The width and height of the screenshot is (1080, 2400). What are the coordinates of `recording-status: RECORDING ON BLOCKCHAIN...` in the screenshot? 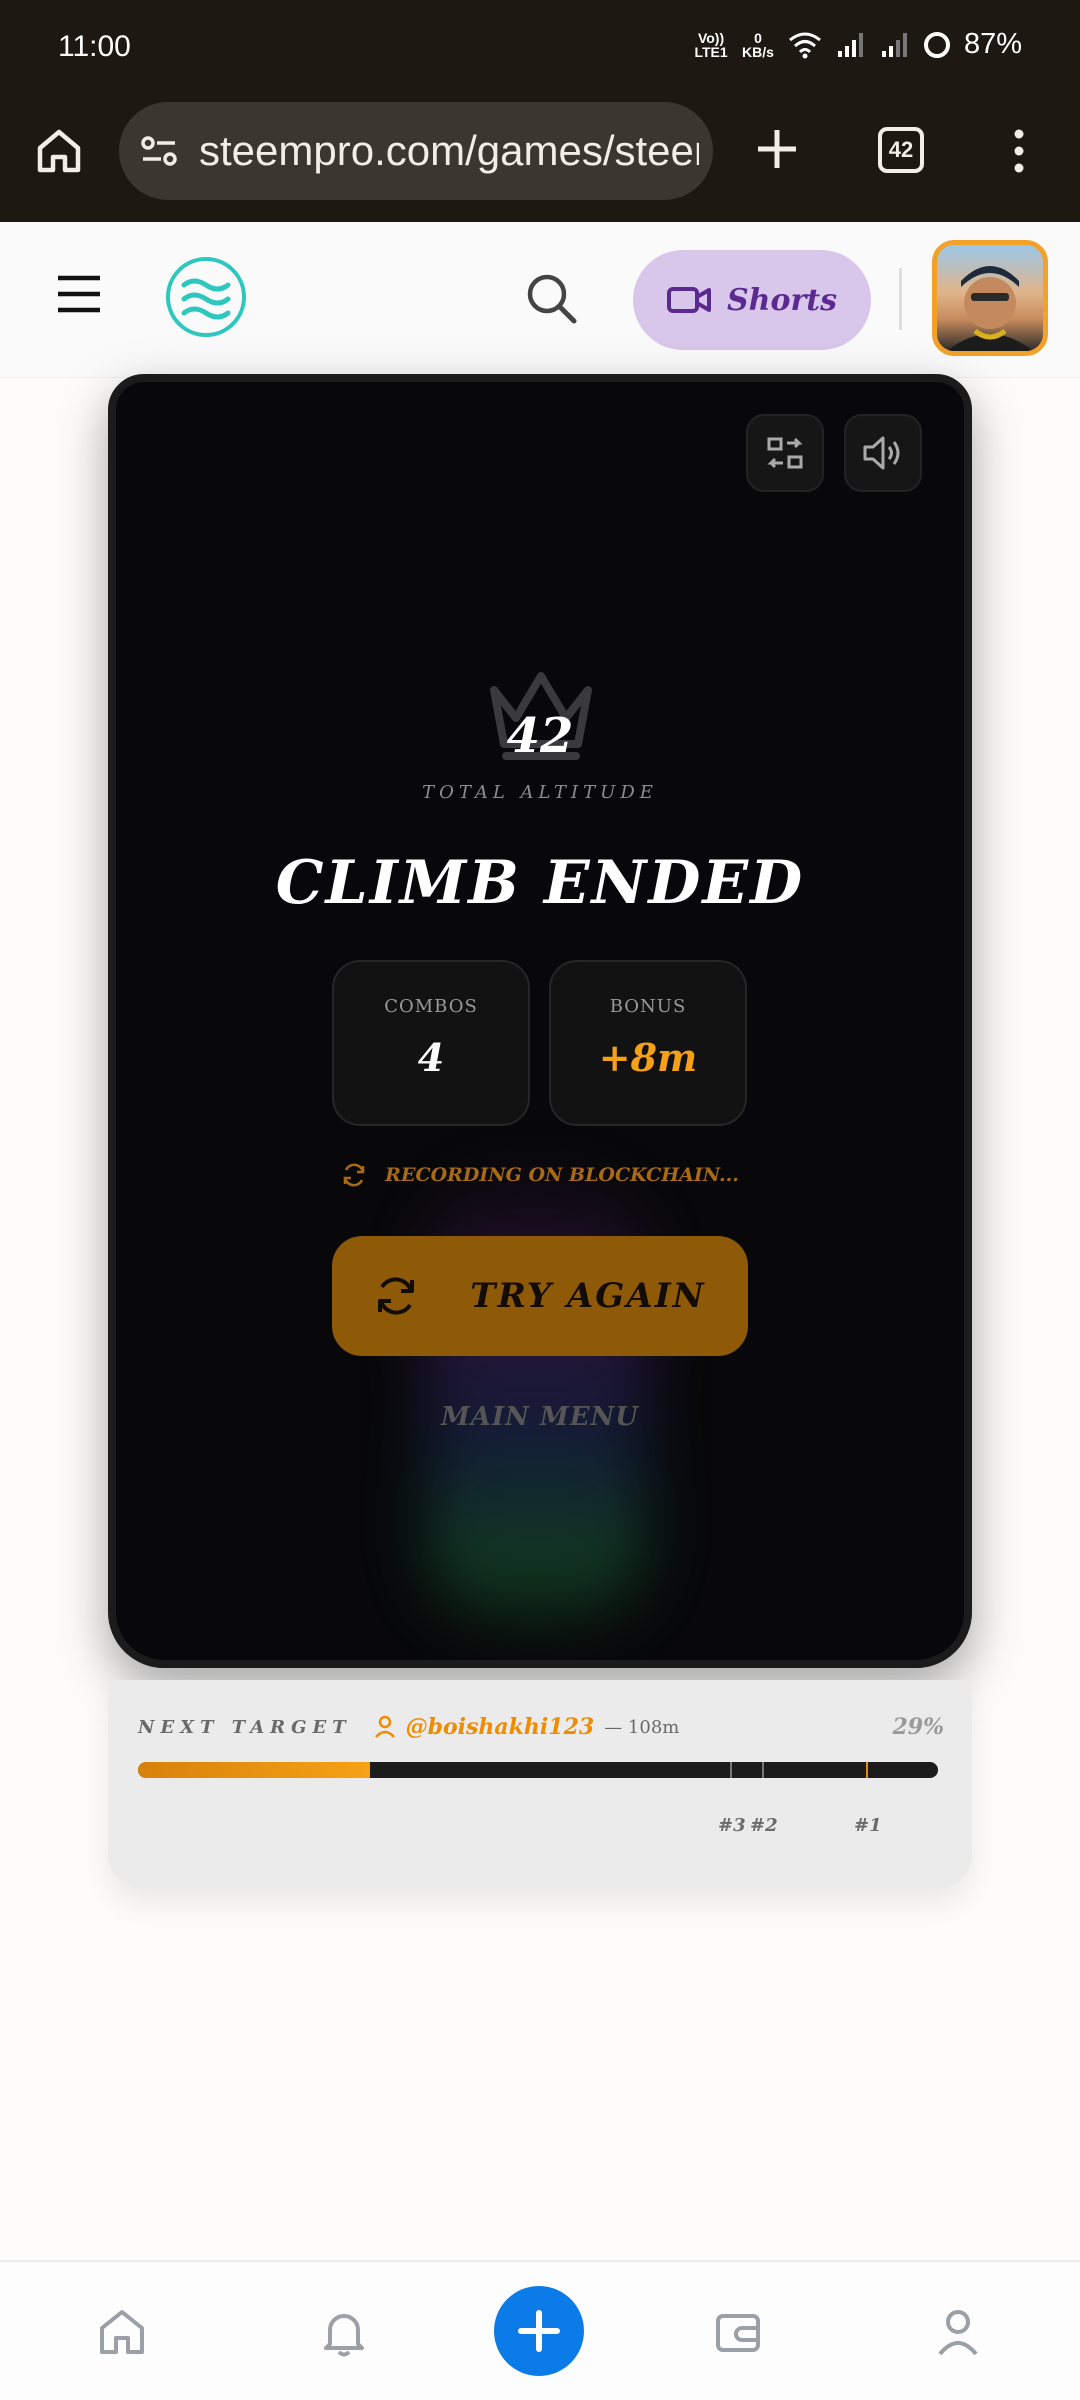 It's located at (540, 1175).